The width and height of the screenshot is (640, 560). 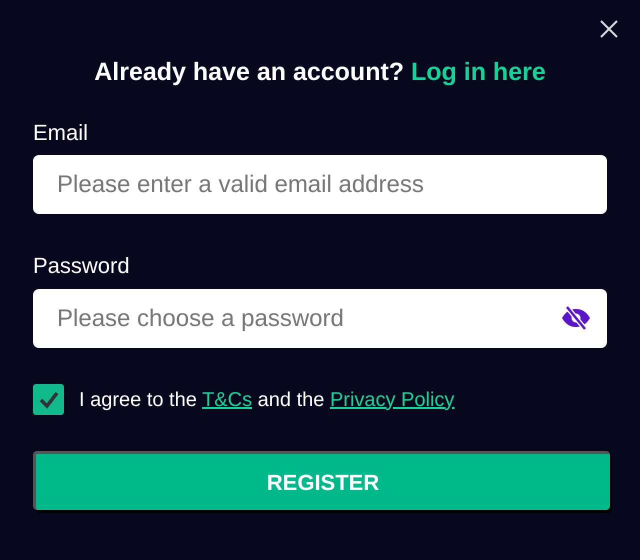 What do you see at coordinates (227, 399) in the screenshot?
I see `terms-link: T&Cs` at bounding box center [227, 399].